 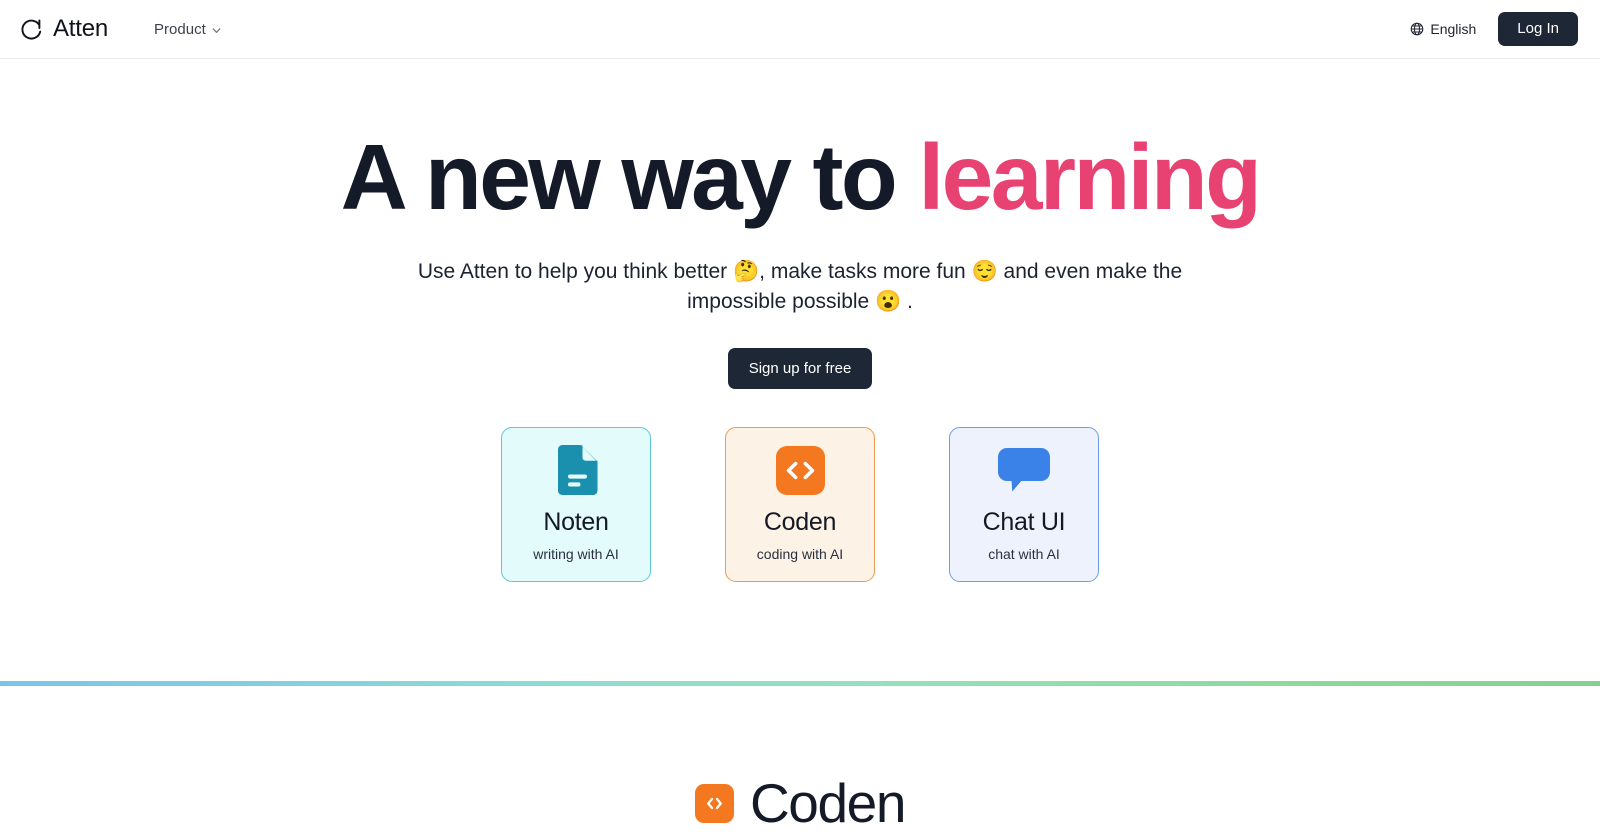 What do you see at coordinates (629, 177) in the screenshot?
I see `headline-plain-text: A new way to` at bounding box center [629, 177].